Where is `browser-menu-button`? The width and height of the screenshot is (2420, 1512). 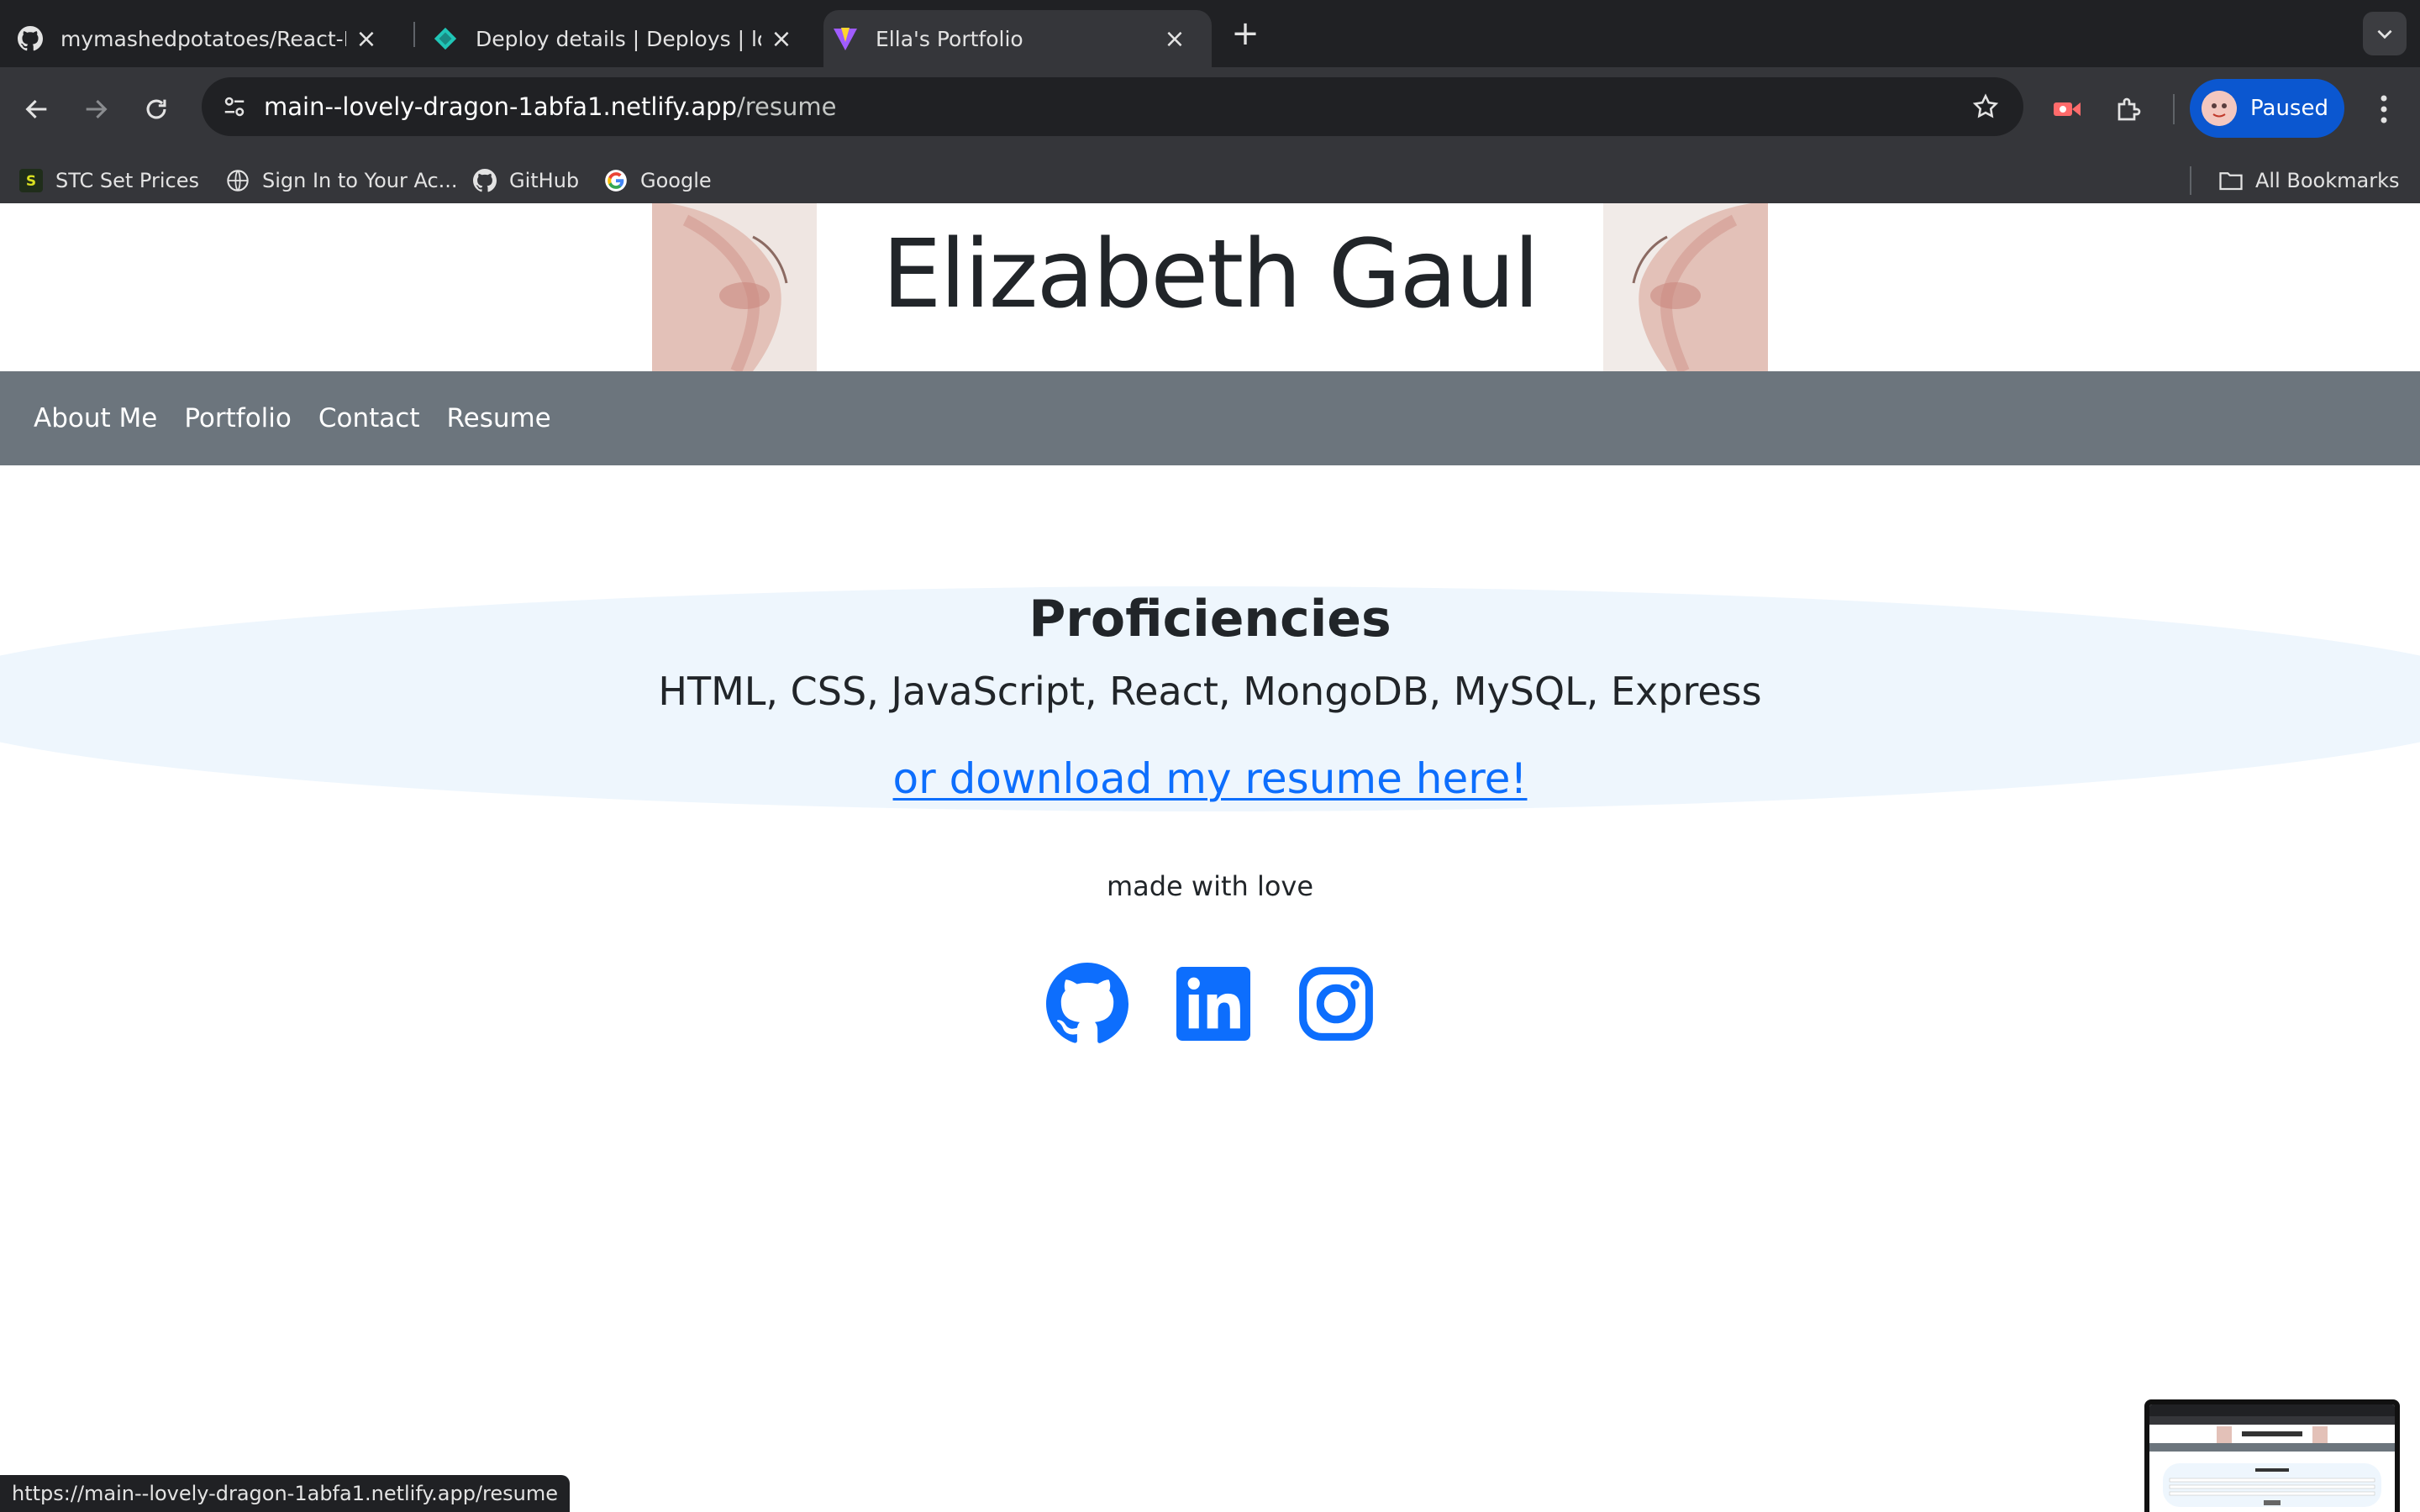
browser-menu-button is located at coordinates (2384, 109).